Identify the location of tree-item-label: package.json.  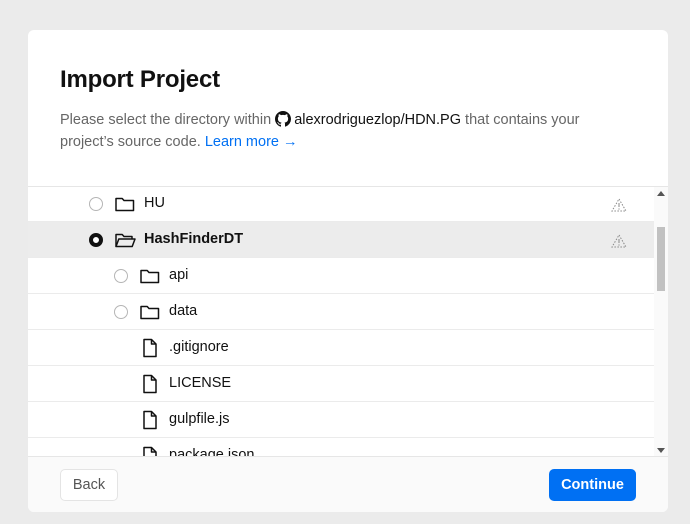
(212, 451).